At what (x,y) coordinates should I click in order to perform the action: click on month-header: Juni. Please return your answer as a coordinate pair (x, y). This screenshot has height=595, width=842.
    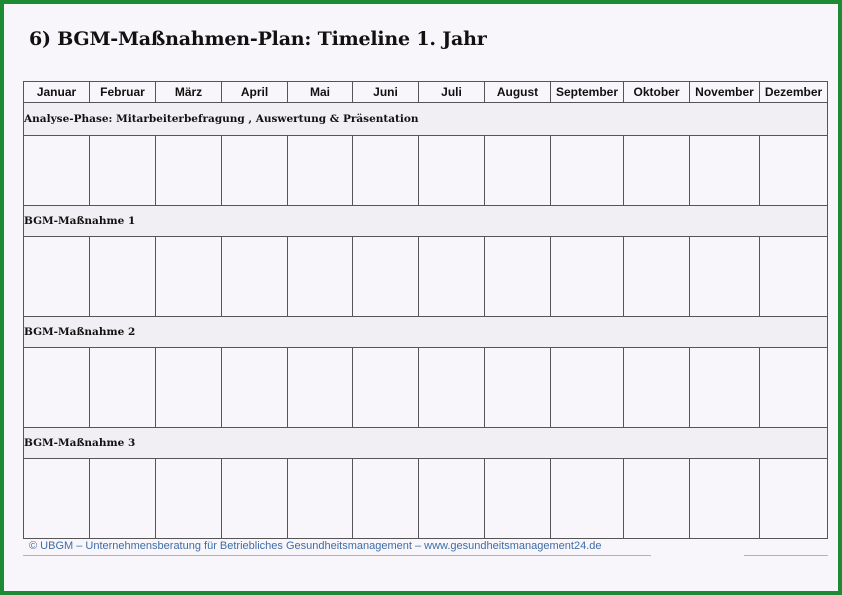
    Looking at the image, I should click on (385, 92).